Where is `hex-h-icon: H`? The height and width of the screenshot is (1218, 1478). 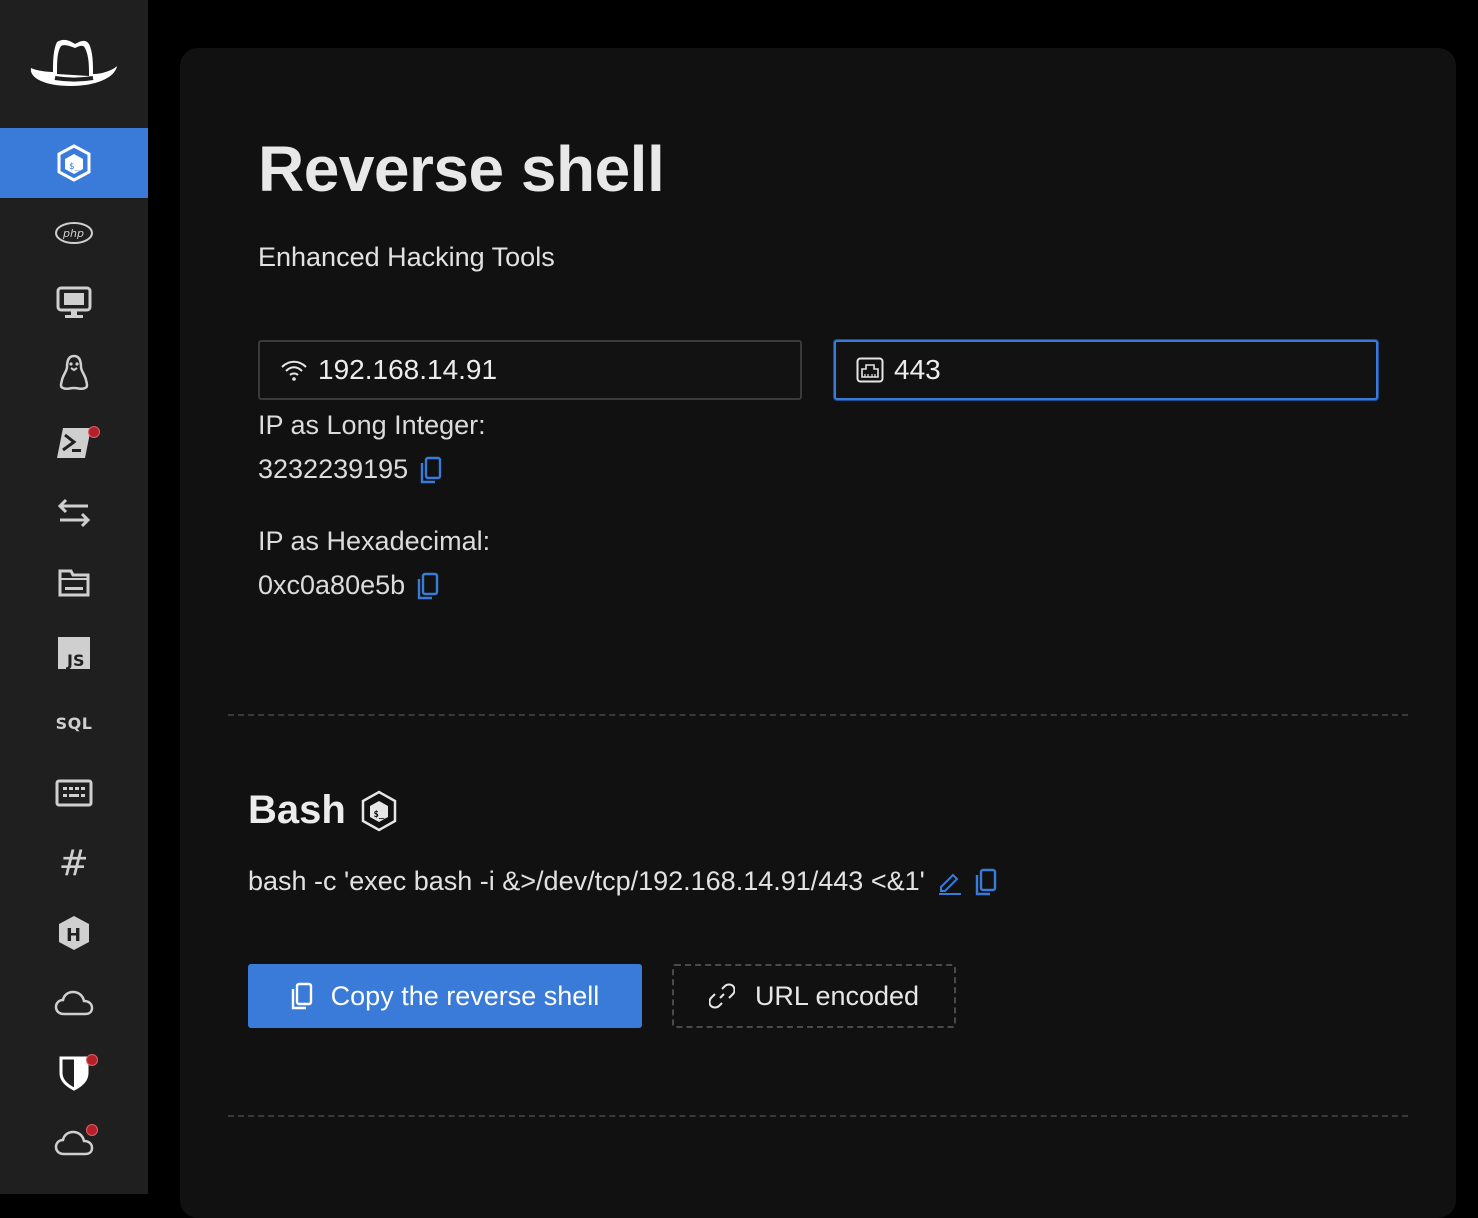 hex-h-icon: H is located at coordinates (74, 933).